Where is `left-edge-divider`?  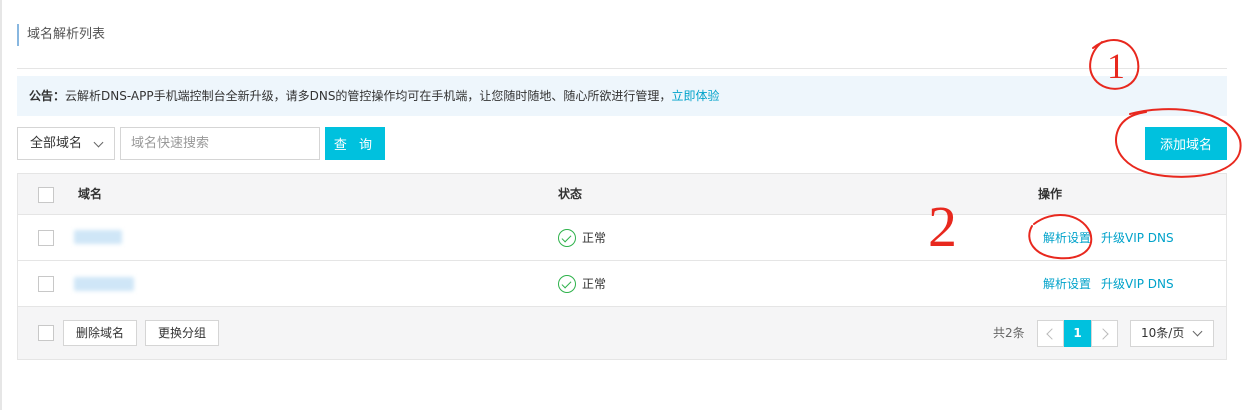 left-edge-divider is located at coordinates (1, 205).